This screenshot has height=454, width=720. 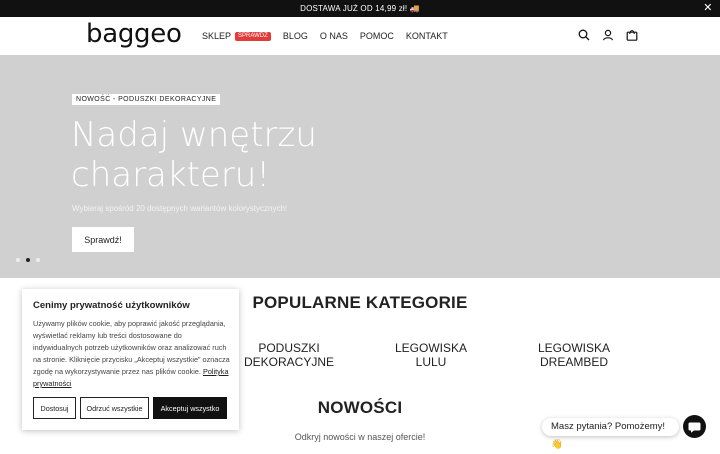 I want to click on header-icons, so click(x=608, y=35).